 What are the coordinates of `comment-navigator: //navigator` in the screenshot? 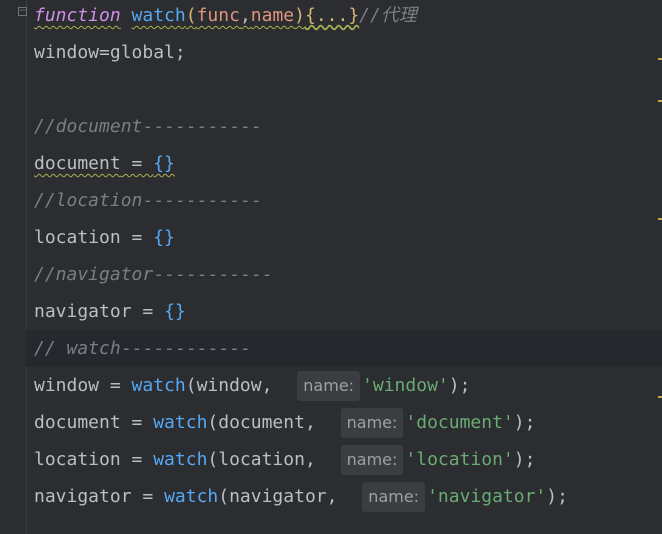 It's located at (94, 274).